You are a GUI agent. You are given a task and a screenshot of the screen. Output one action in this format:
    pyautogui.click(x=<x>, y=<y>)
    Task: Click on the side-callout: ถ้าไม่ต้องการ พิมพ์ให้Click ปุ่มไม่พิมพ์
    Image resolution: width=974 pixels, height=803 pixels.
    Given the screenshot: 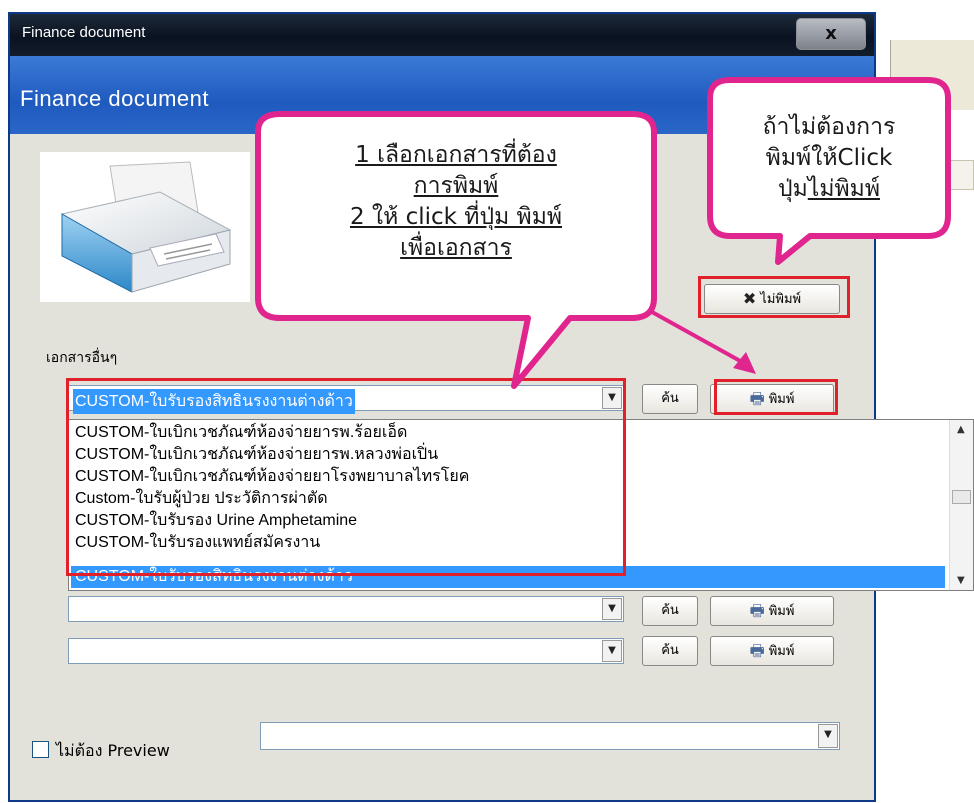 What is the action you would take?
    pyautogui.click(x=829, y=158)
    